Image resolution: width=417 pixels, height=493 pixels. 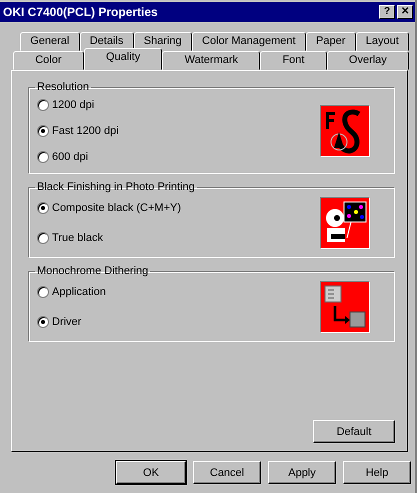 I want to click on radio-option: 1200 dpi, so click(x=78, y=105).